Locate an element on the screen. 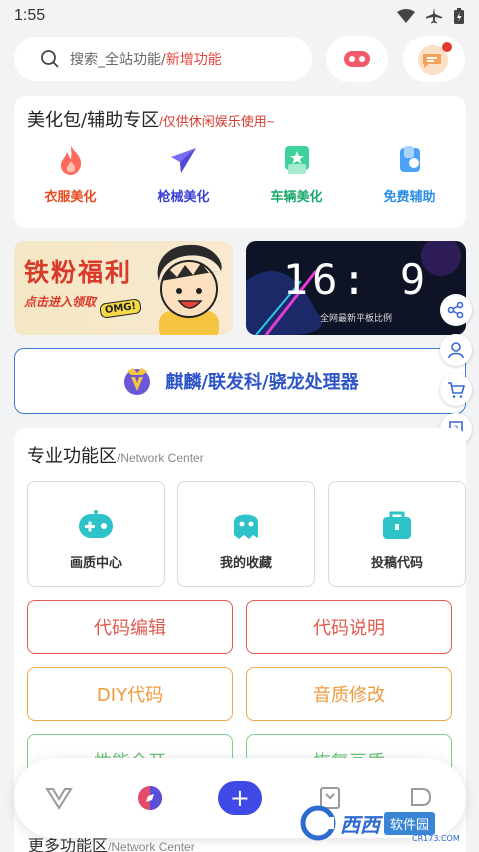  status-icons is located at coordinates (431, 16).